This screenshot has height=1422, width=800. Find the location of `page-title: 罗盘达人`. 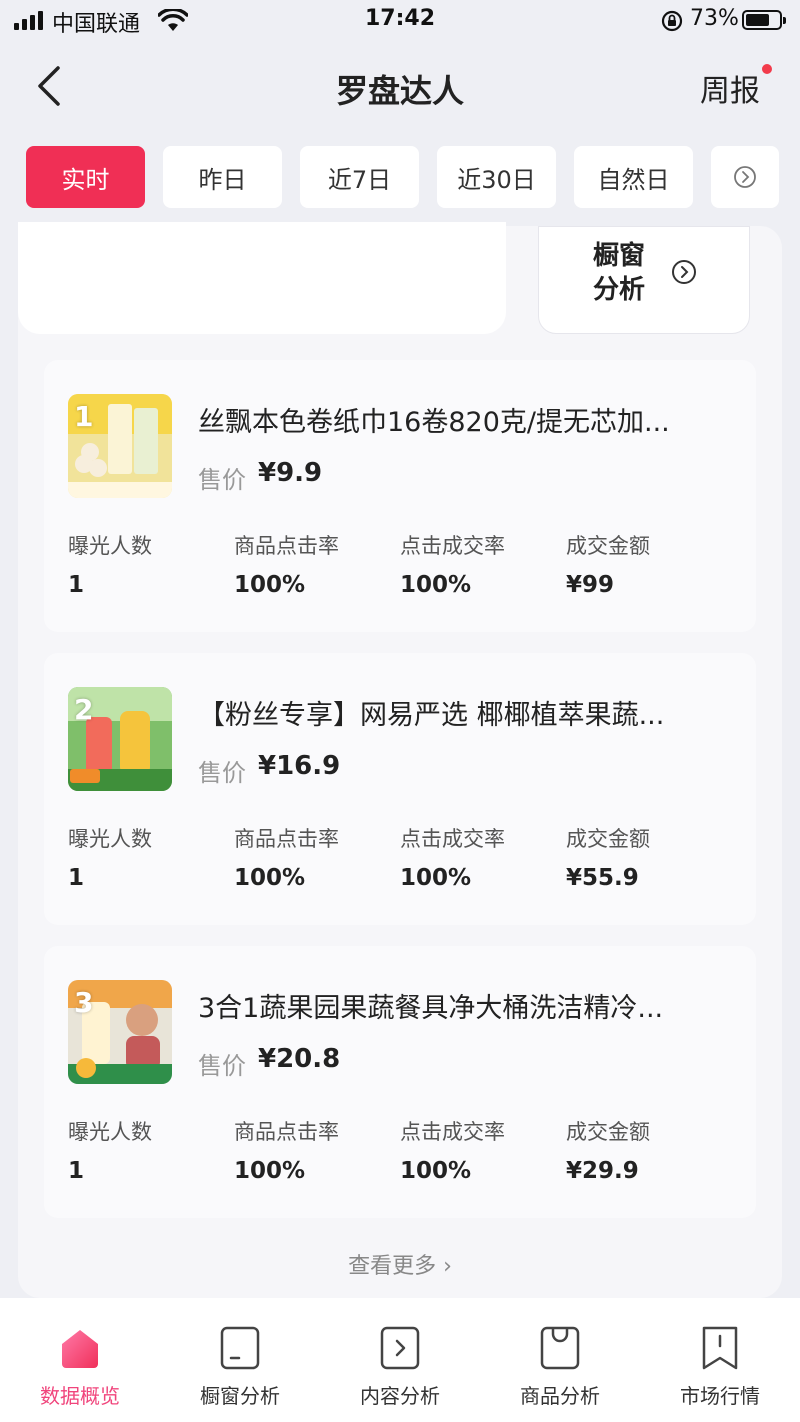

page-title: 罗盘达人 is located at coordinates (399, 91).